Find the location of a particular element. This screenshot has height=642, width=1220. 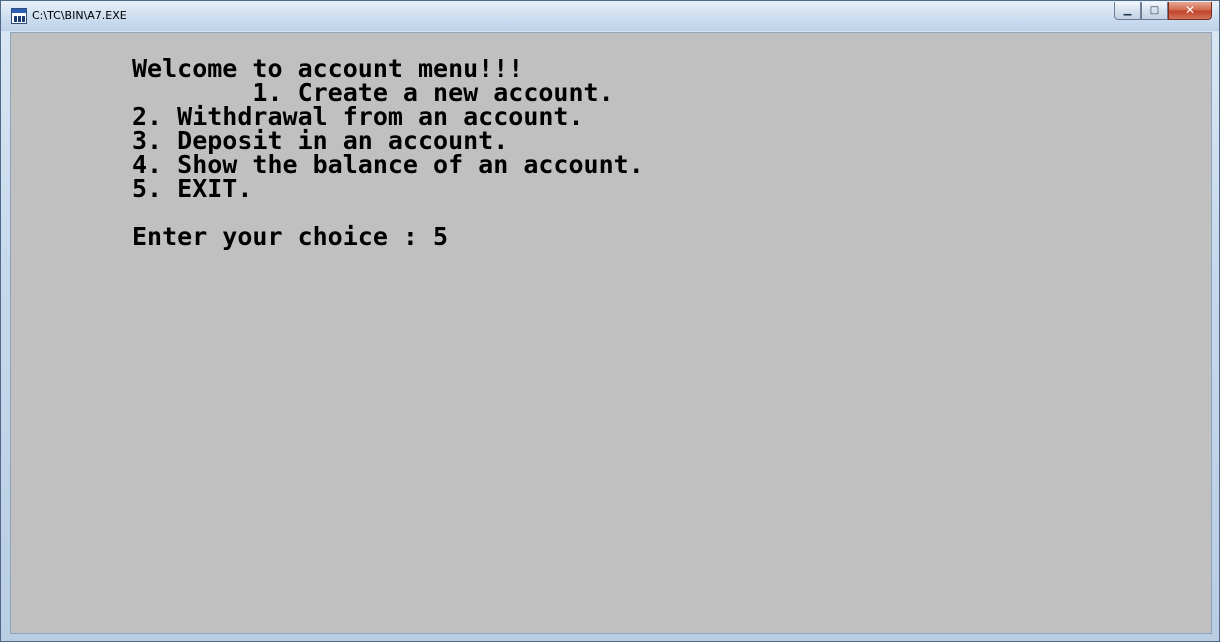

close-button: ✕ is located at coordinates (1190, 11).